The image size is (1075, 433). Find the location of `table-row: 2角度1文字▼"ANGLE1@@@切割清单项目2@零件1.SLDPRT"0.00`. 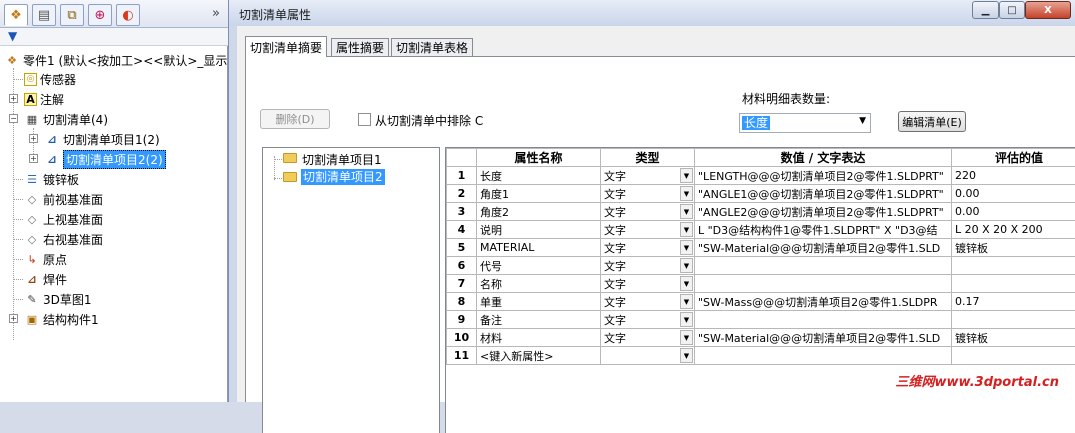

table-row: 2角度1文字▼"ANGLE1@@@切割清单项目2@零件1.SLDPRT"0.00 is located at coordinates (761, 194).